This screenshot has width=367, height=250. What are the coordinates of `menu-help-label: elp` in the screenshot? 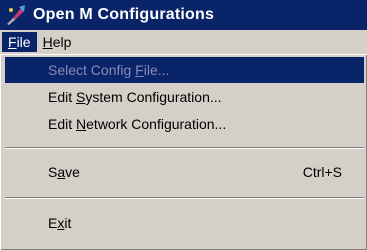 It's located at (62, 42).